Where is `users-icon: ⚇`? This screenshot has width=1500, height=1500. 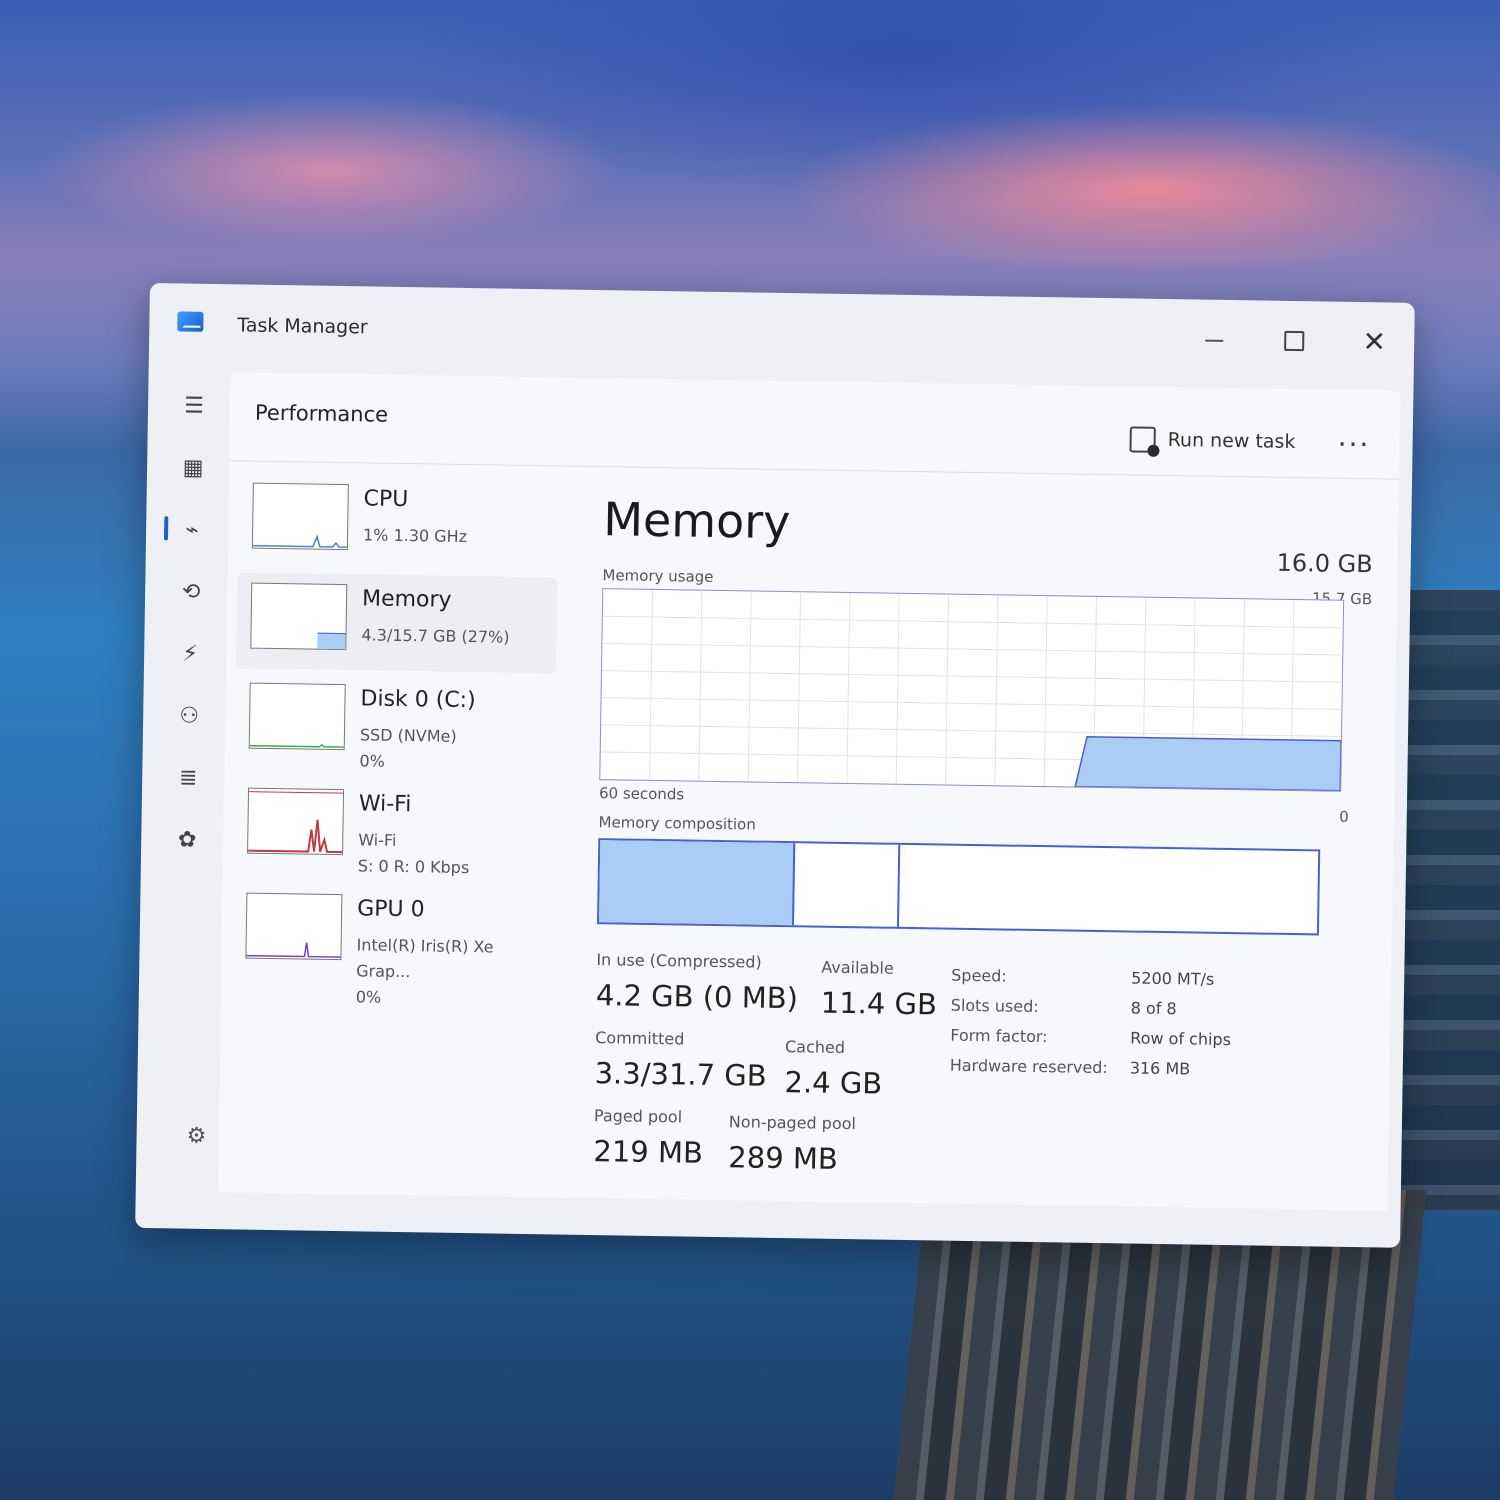 users-icon: ⚇ is located at coordinates (189, 716).